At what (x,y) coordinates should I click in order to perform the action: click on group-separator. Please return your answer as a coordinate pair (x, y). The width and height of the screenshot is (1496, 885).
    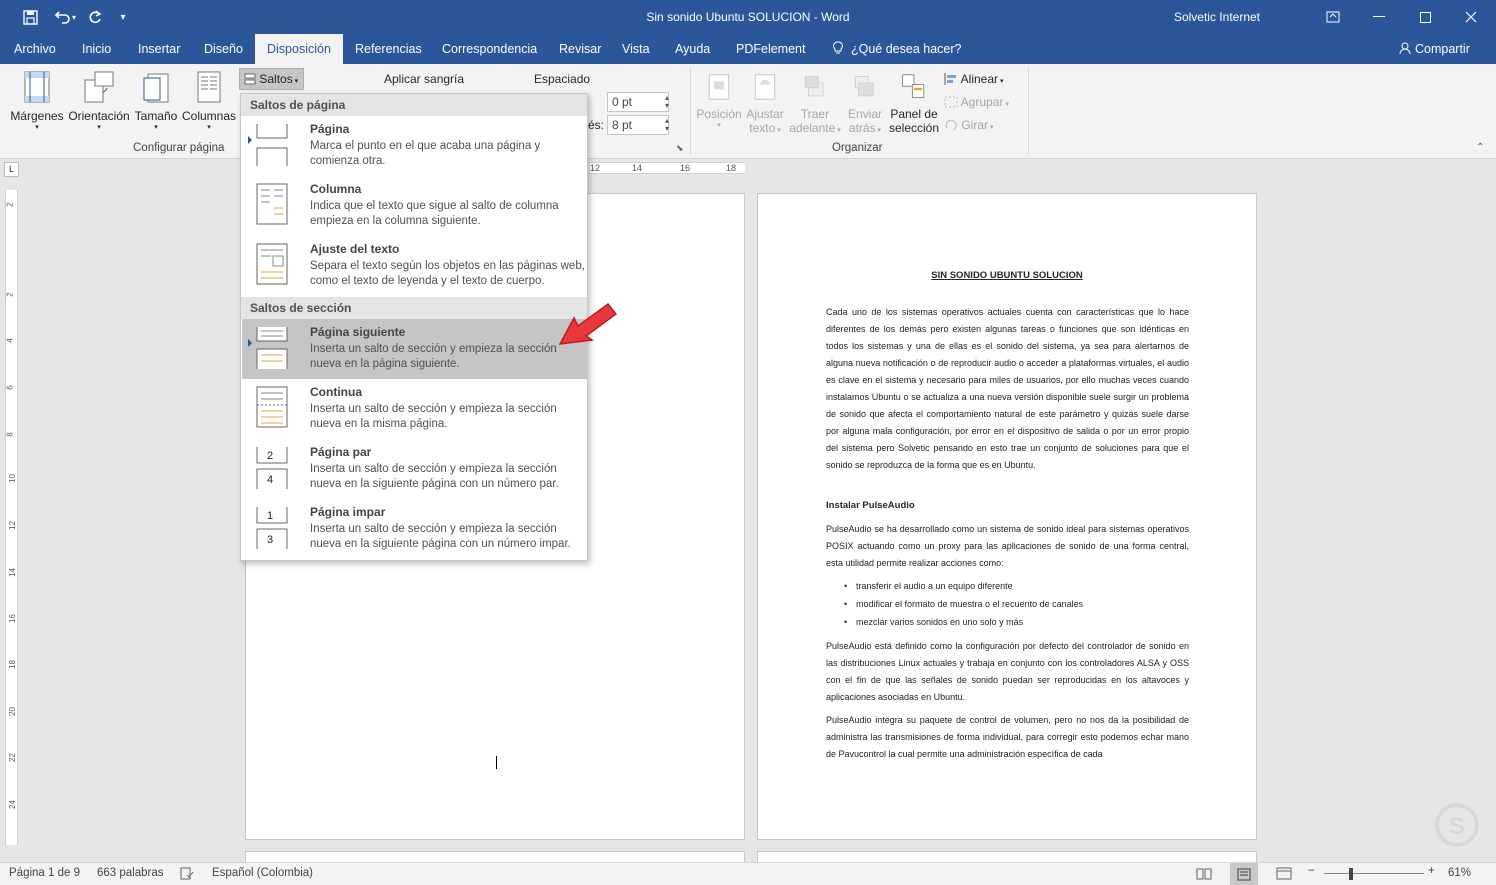
    Looking at the image, I should click on (690, 111).